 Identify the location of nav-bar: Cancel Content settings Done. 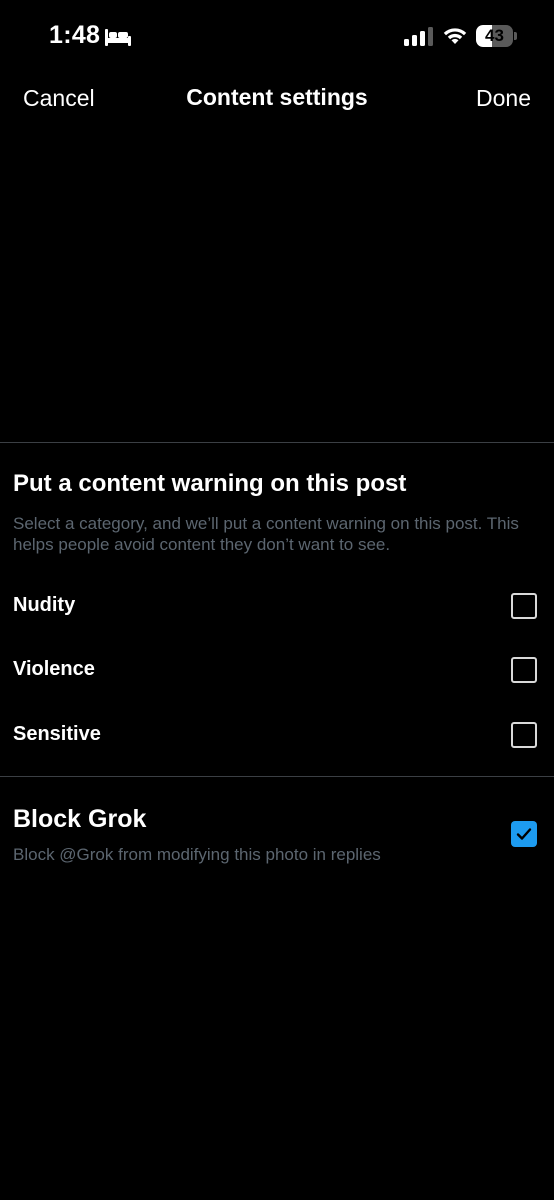
(277, 100).